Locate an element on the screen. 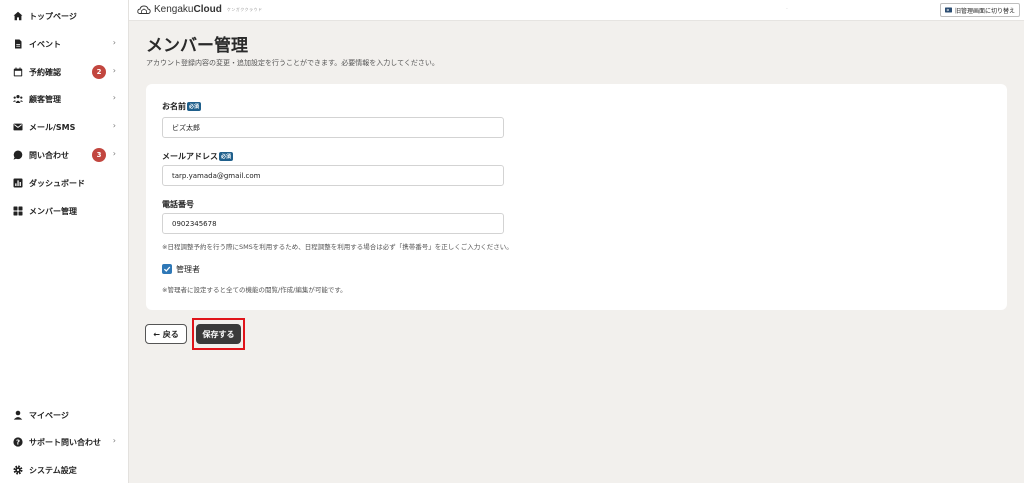 The height and width of the screenshot is (483, 1024). top-bar: KengakuCloud ケンガククラウド · 旧管理画面に切り替え is located at coordinates (576, 10).